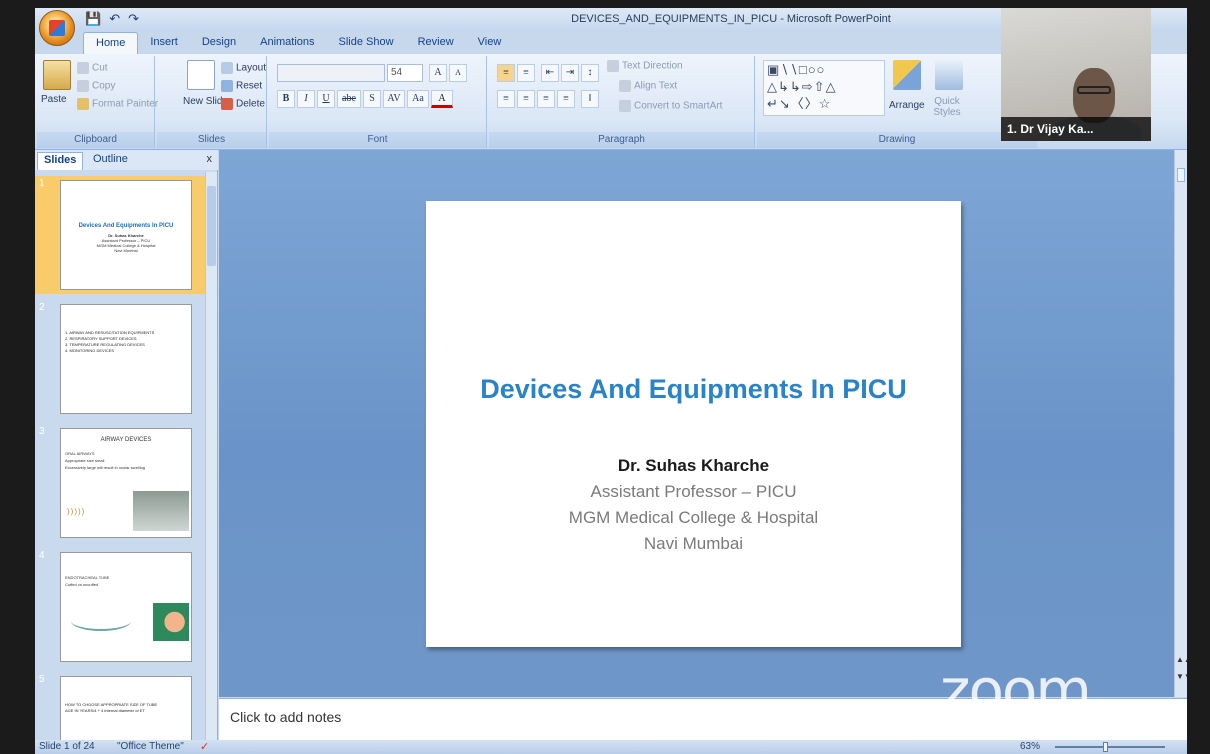 The image size is (1210, 754). I want to click on zoom-level: 63%, so click(1030, 746).